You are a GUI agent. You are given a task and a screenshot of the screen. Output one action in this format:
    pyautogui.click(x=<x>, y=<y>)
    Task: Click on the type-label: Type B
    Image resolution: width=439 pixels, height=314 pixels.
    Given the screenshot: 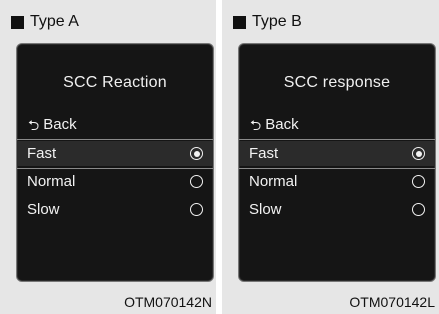 What is the action you would take?
    pyautogui.click(x=267, y=22)
    